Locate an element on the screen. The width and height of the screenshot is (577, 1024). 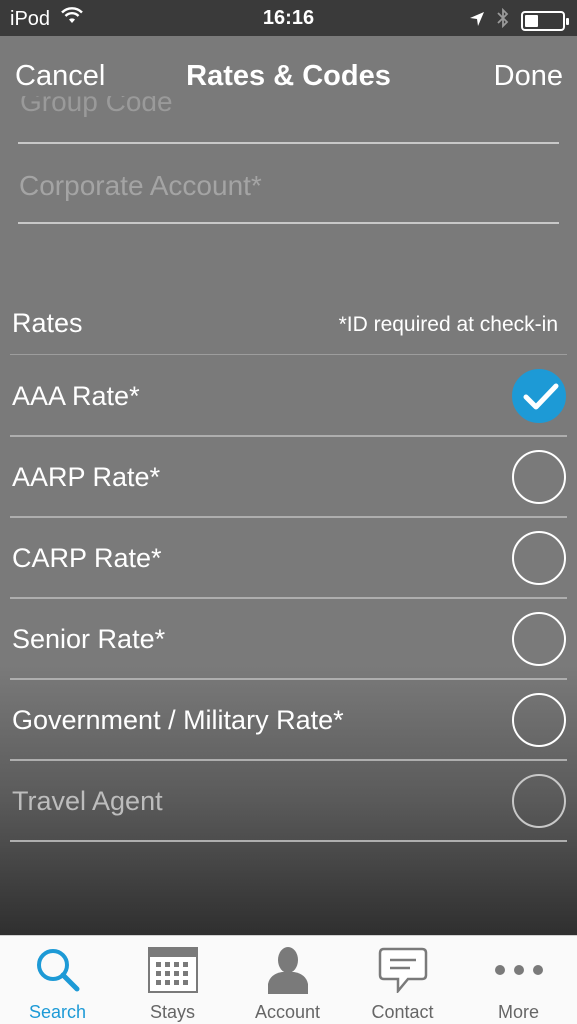
rate-row: Government / Military Rate* is located at coordinates (288, 720).